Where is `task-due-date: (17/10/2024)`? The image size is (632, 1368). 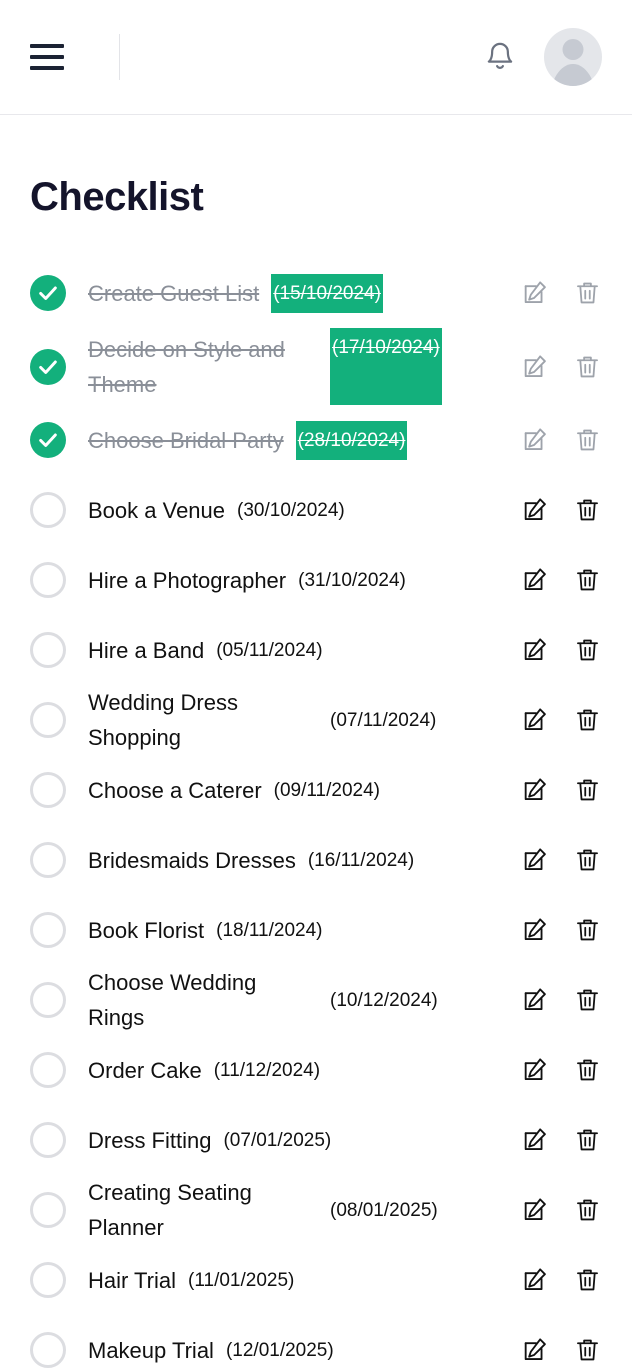 task-due-date: (17/10/2024) is located at coordinates (386, 366).